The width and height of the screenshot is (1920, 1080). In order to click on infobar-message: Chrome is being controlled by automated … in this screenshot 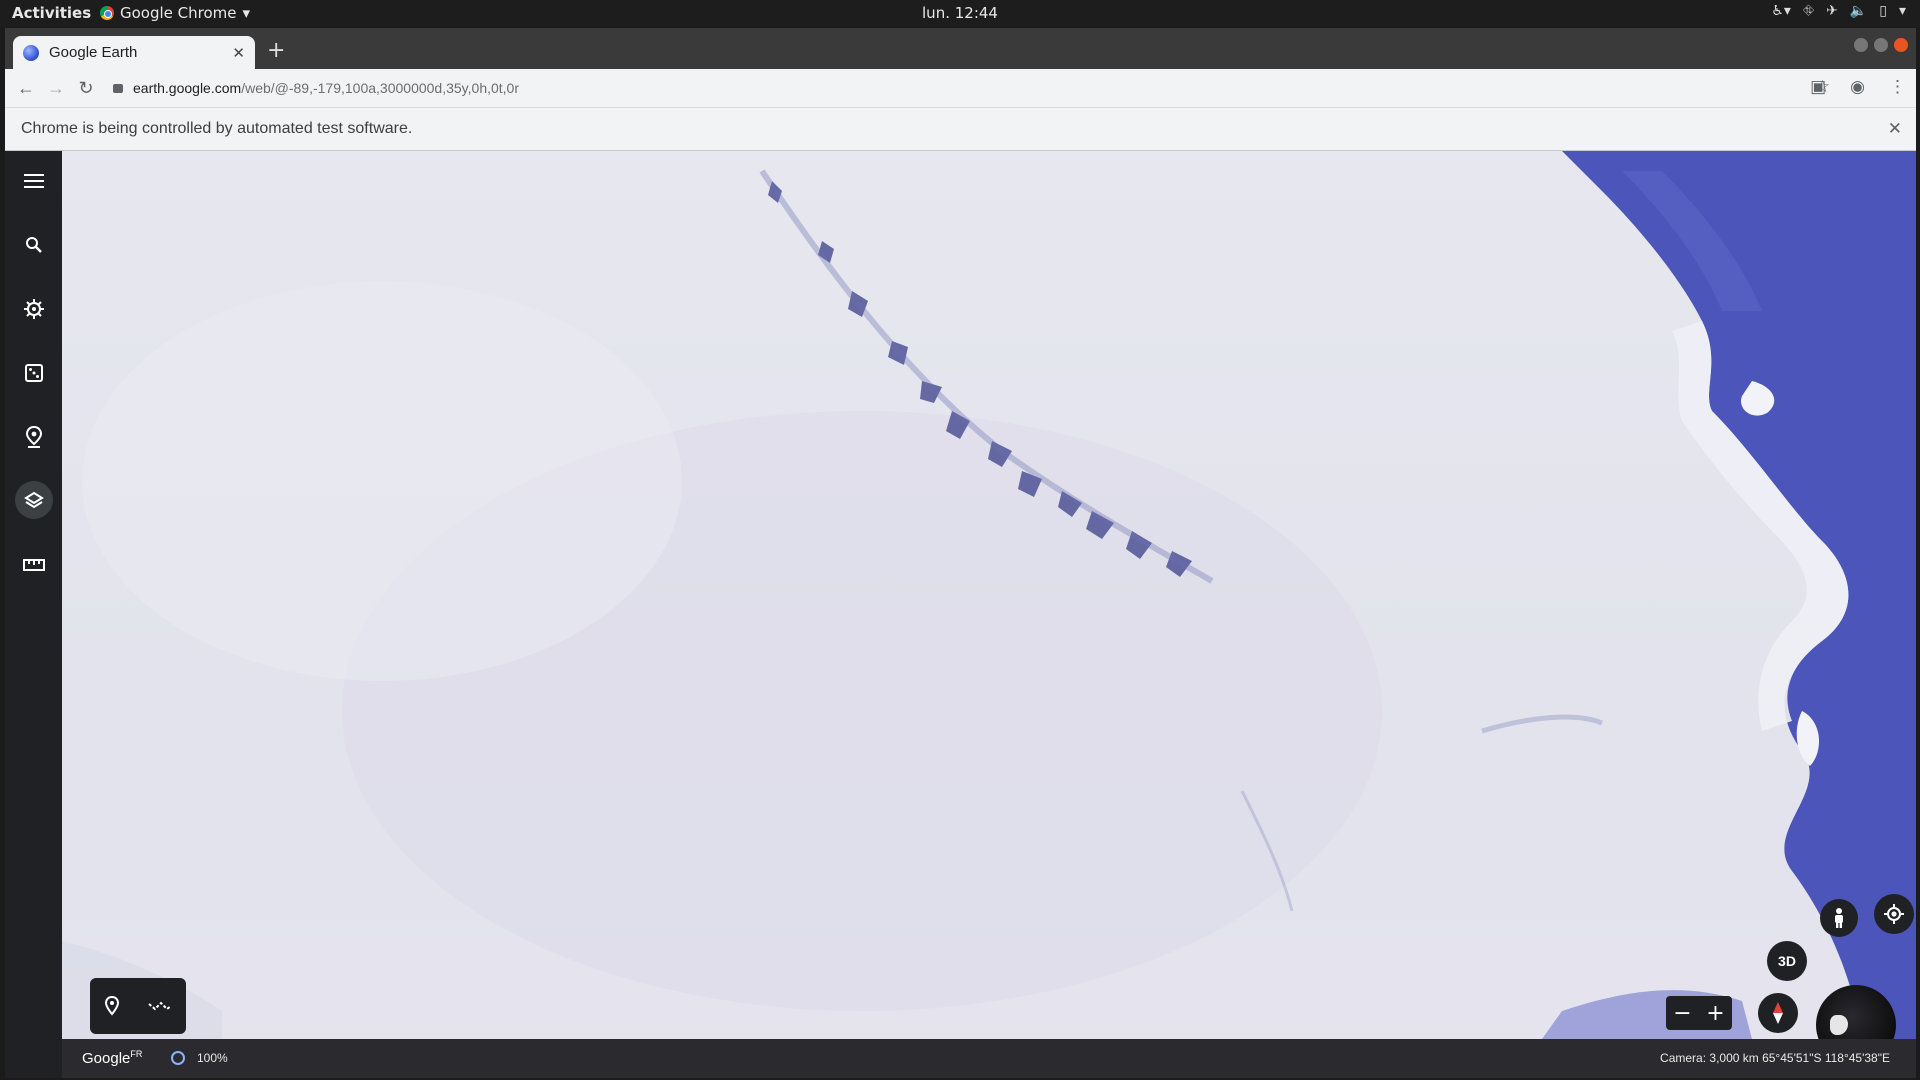, I will do `click(217, 128)`.